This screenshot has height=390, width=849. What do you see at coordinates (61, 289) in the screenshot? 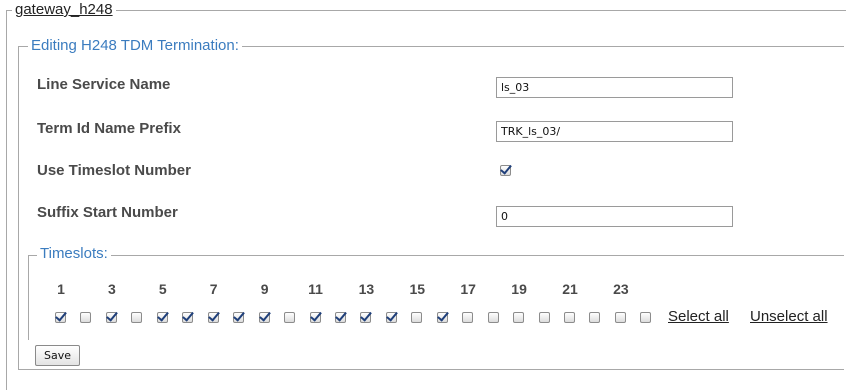
I see `timeslot-number-label: 1` at bounding box center [61, 289].